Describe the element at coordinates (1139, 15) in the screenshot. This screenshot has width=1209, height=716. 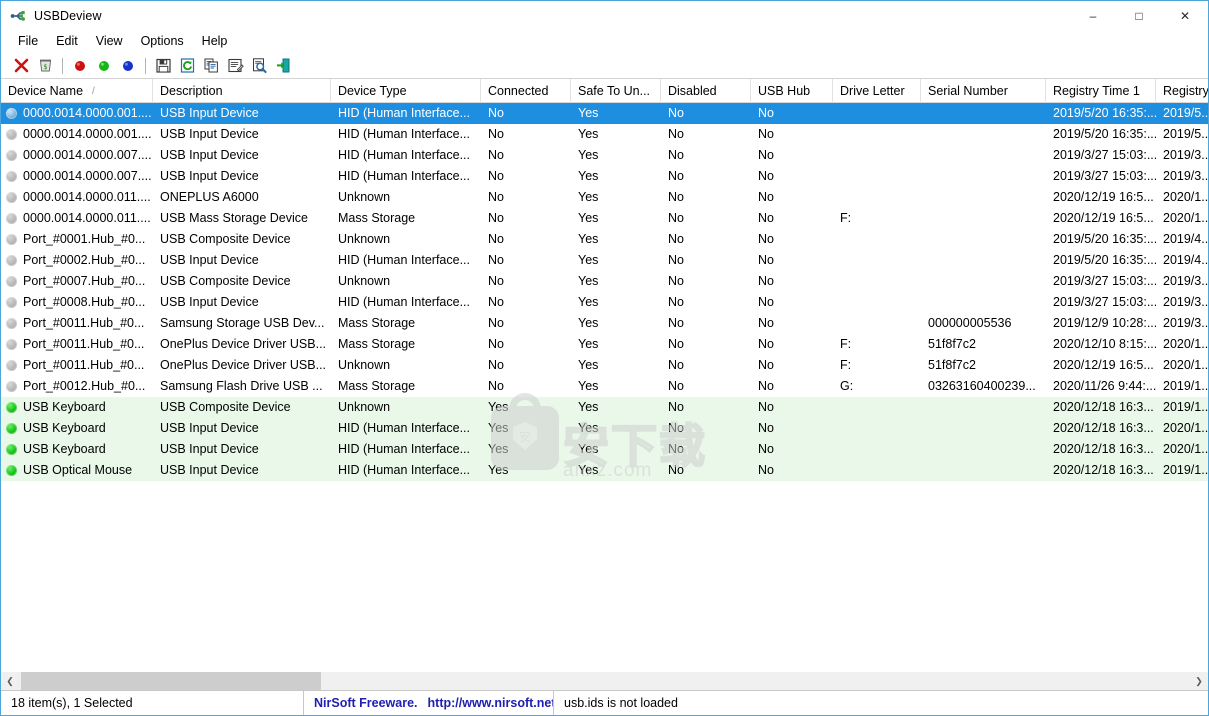
I see `maximize-button: □` at that location.